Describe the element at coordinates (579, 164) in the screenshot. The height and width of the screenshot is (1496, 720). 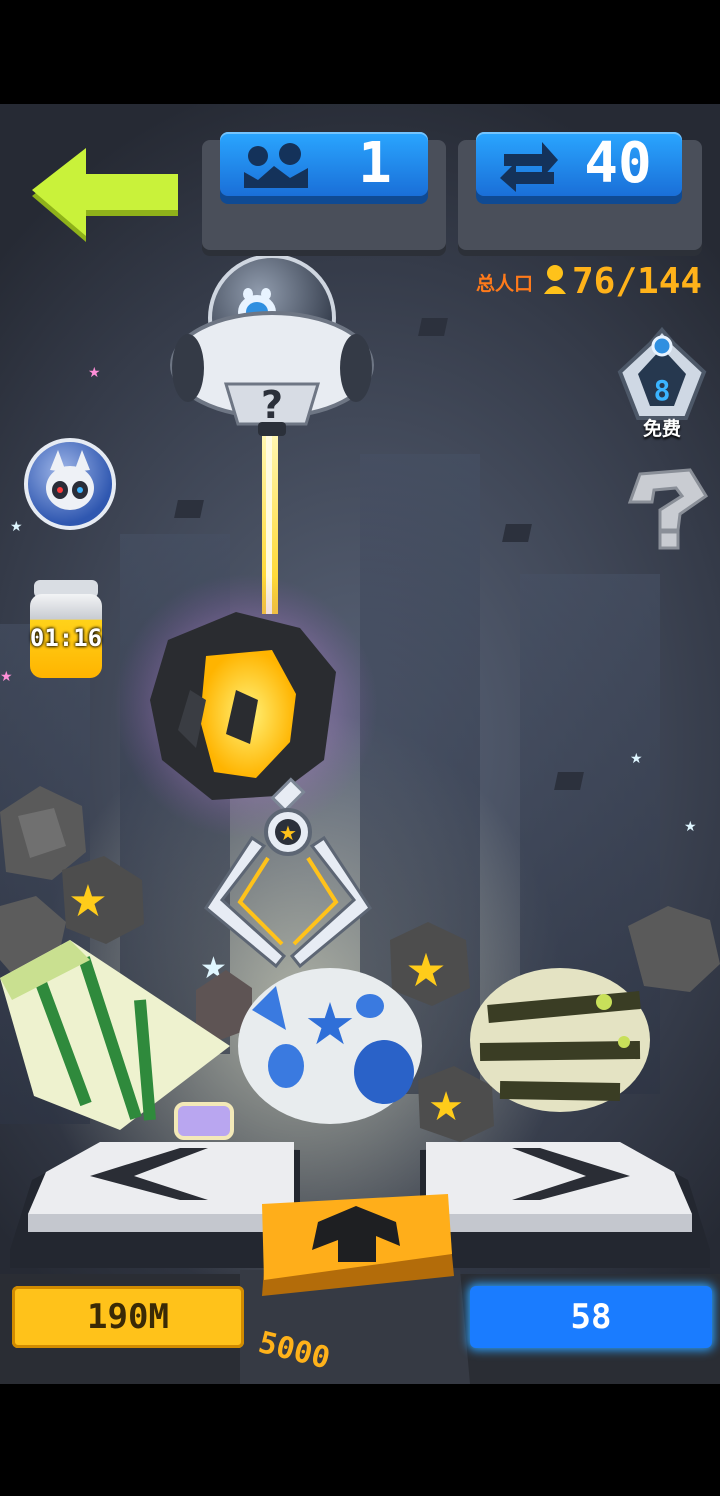
I see `swaps-badge: 40` at that location.